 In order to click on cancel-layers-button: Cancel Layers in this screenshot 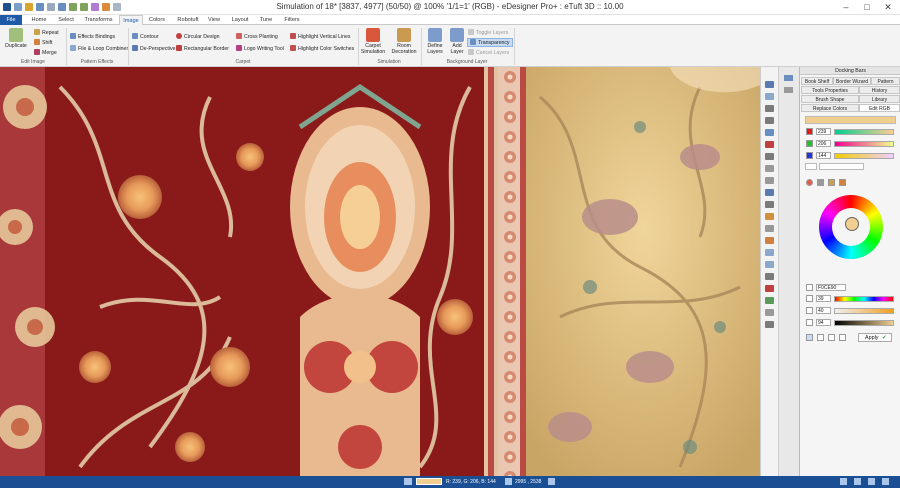, I will do `click(488, 52)`.